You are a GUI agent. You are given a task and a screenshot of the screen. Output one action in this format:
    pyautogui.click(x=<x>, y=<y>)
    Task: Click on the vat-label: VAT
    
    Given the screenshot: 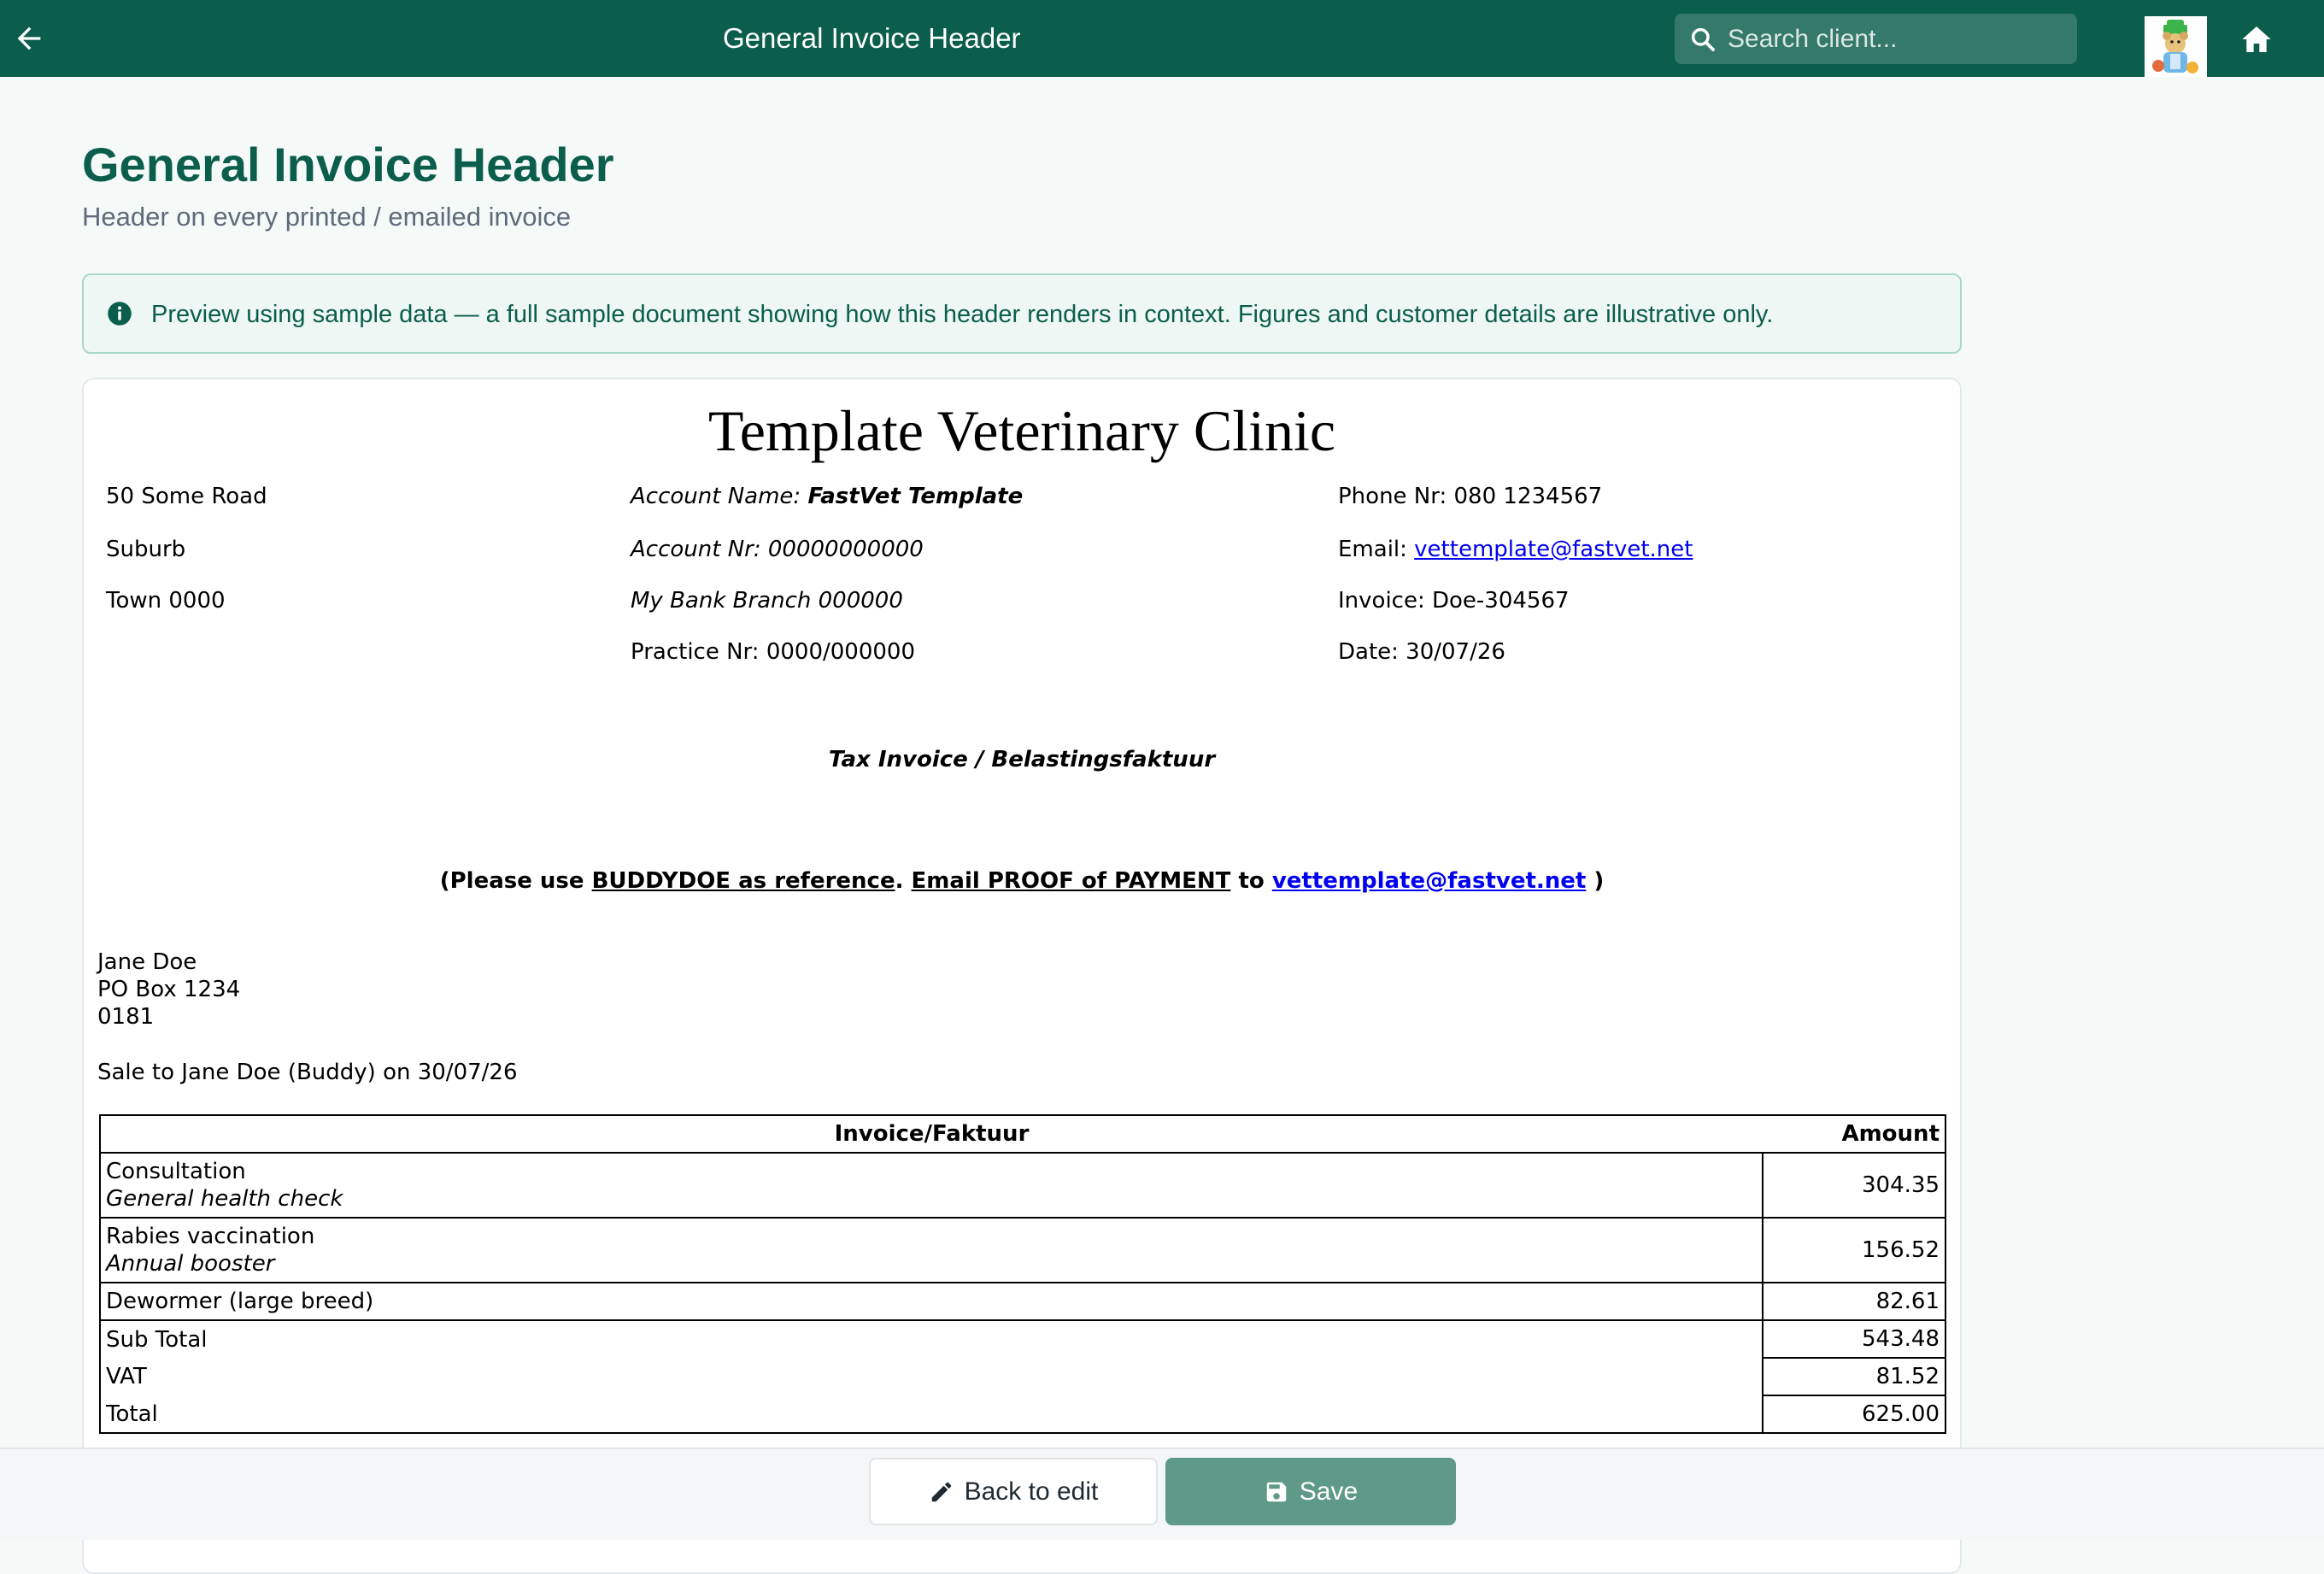 What is the action you would take?
    pyautogui.click(x=931, y=1377)
    